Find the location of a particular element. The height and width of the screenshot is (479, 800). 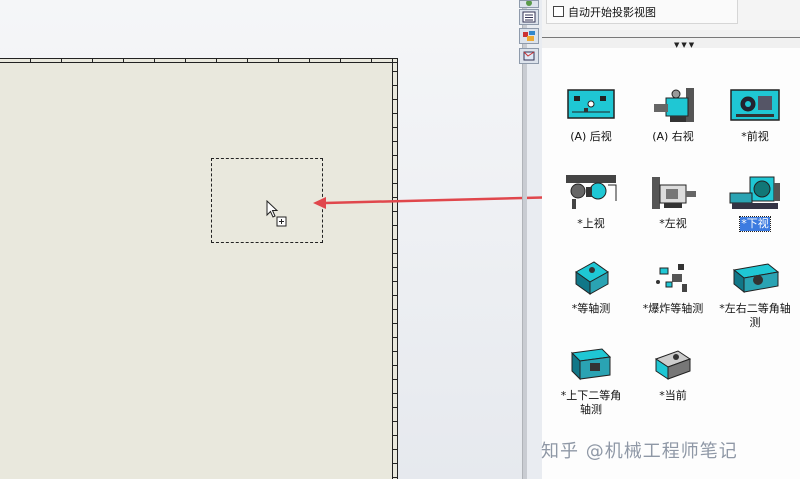

view-item-current: *当前 is located at coordinates (673, 374).